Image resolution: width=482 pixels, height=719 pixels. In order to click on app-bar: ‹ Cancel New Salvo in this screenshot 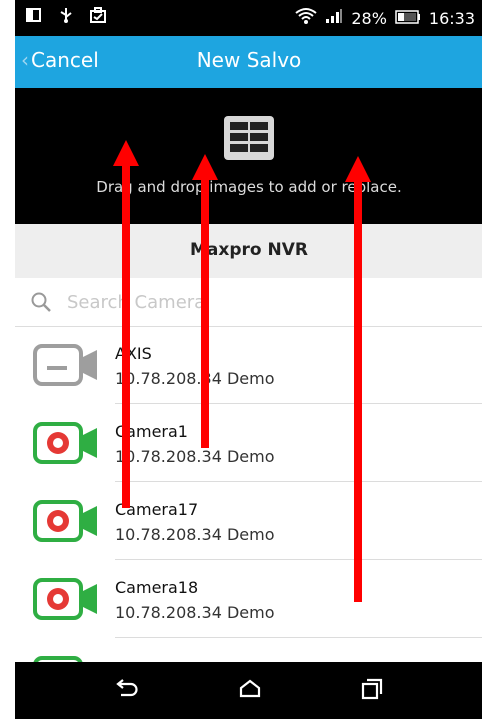, I will do `click(248, 62)`.